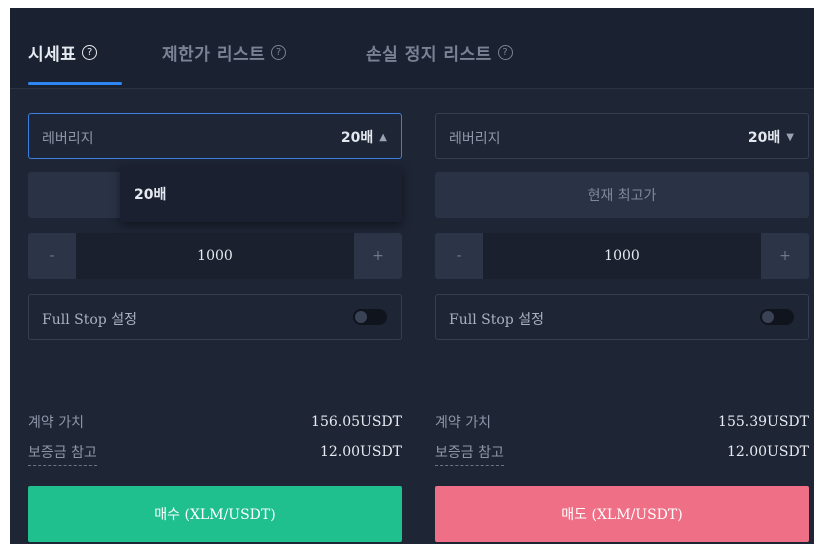  I want to click on tab-limit-list-label: 제한가 리스트, so click(214, 55).